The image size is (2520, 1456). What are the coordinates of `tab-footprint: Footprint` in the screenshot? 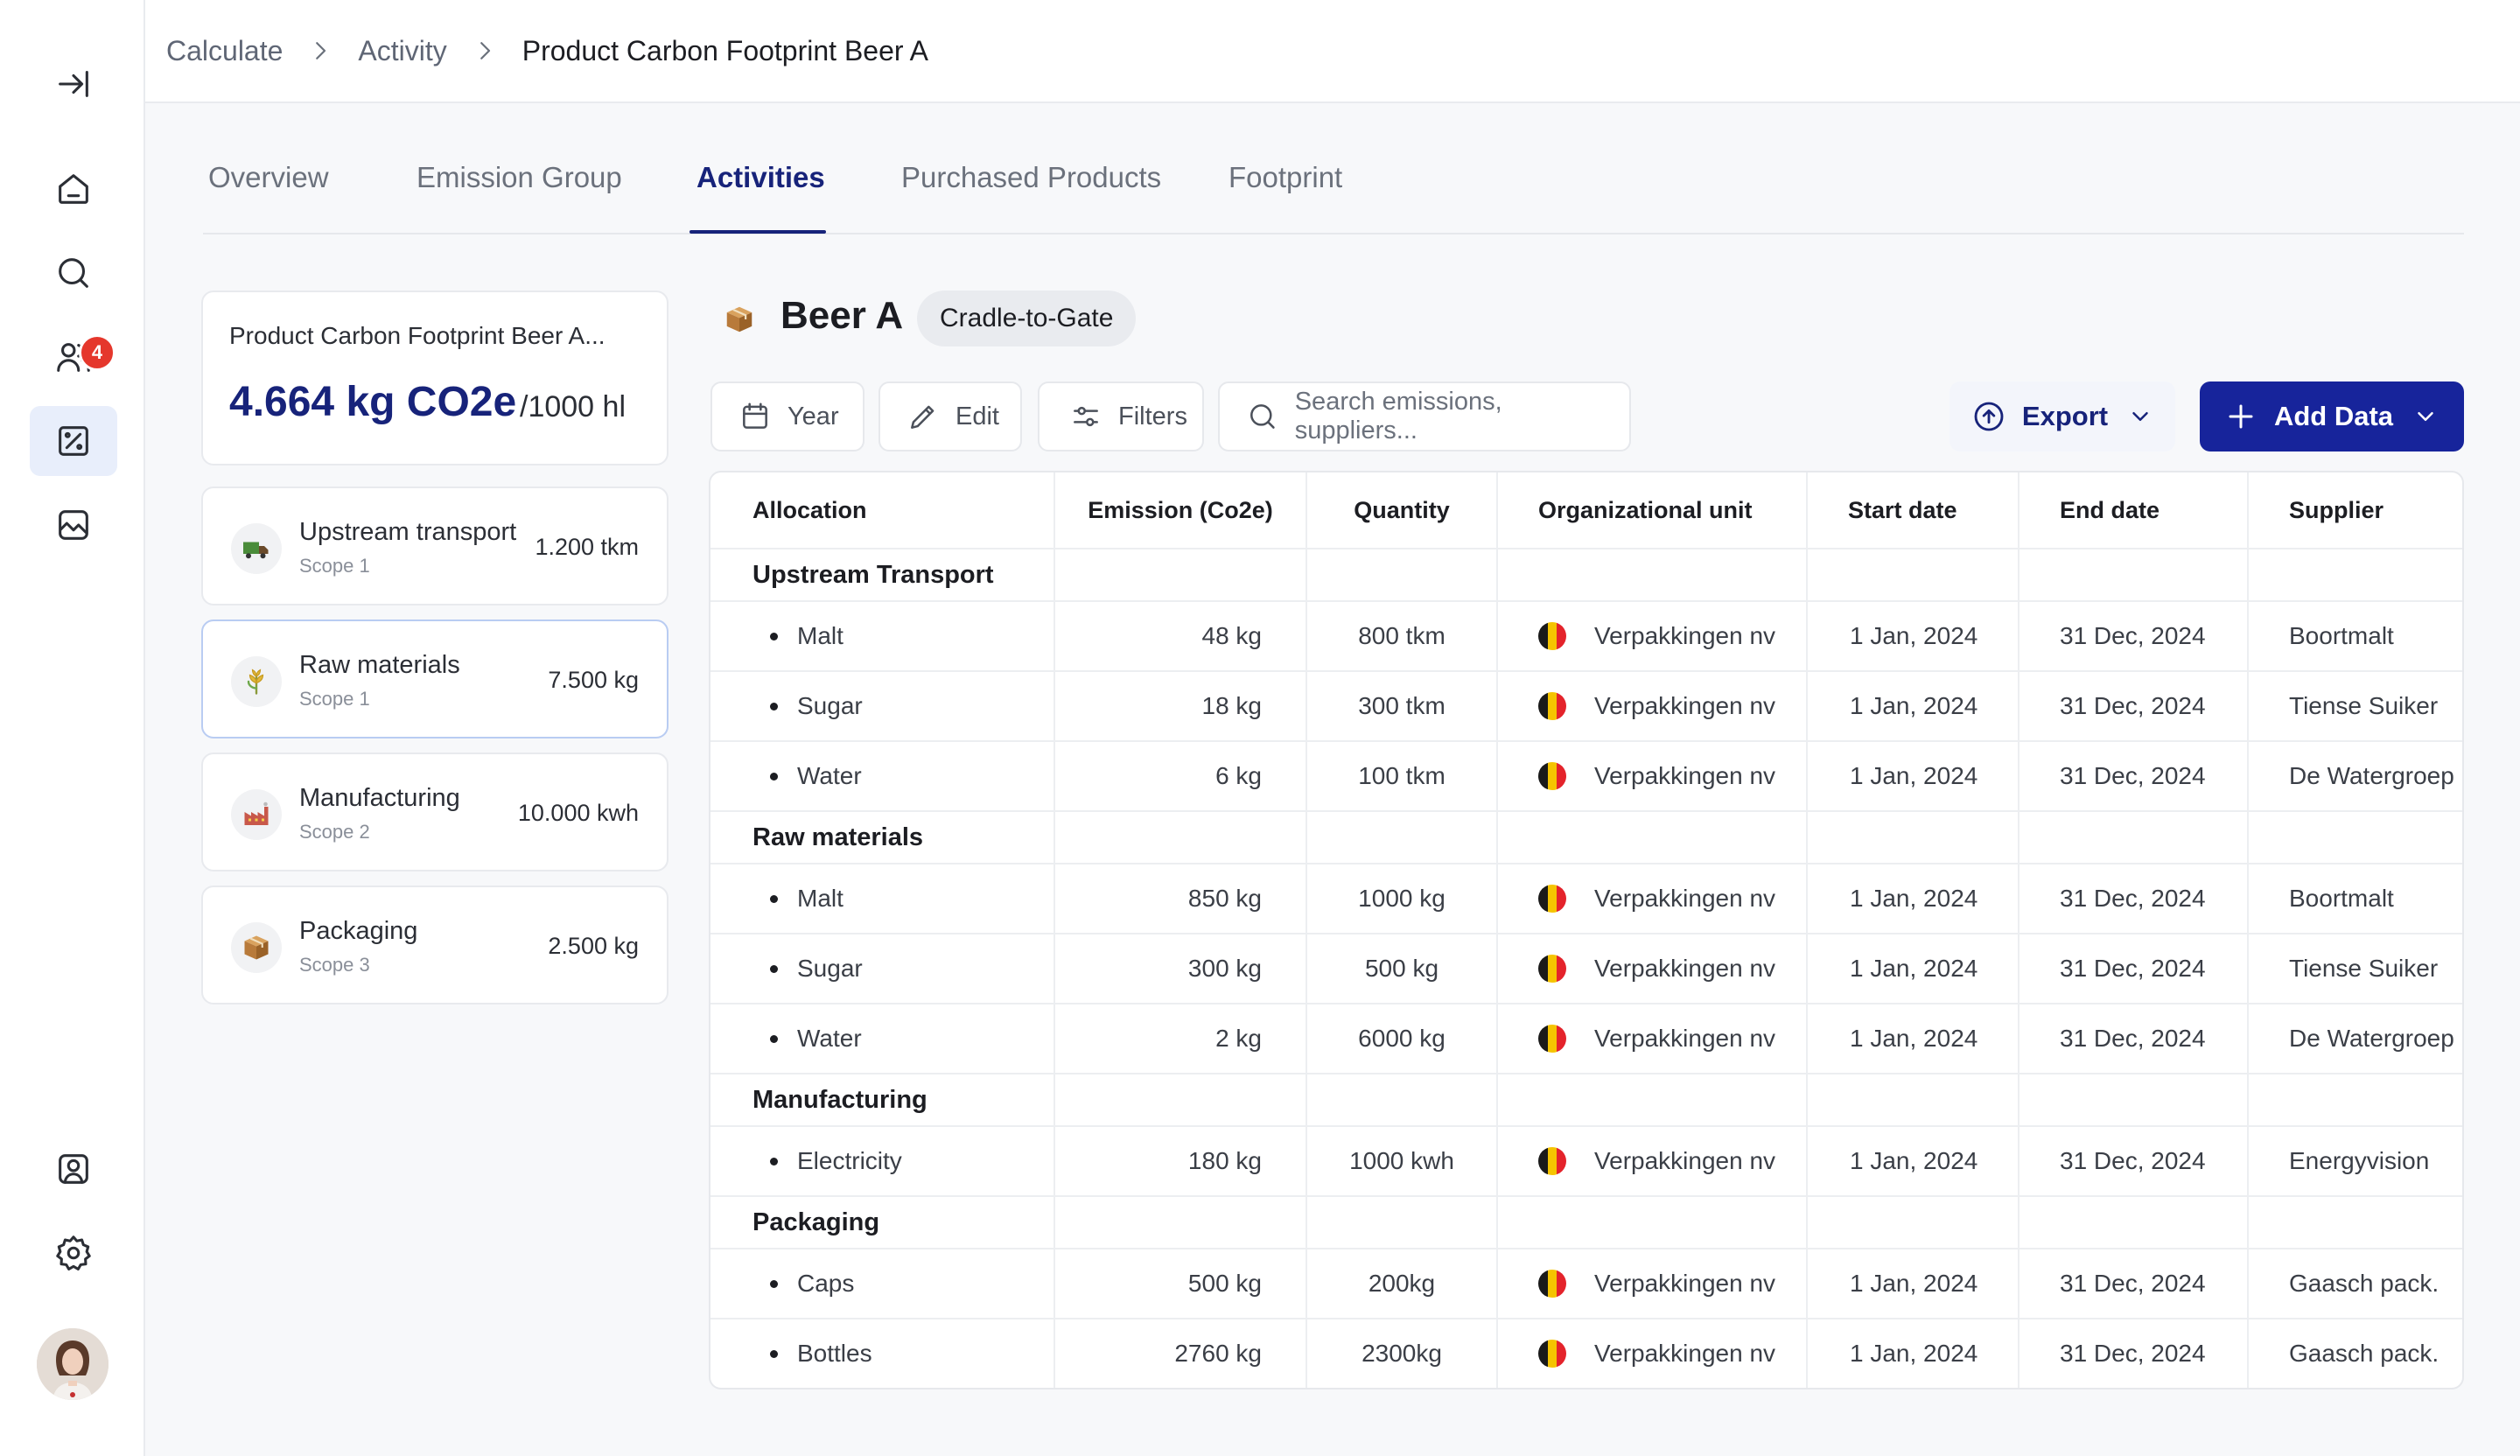 It's located at (1285, 177).